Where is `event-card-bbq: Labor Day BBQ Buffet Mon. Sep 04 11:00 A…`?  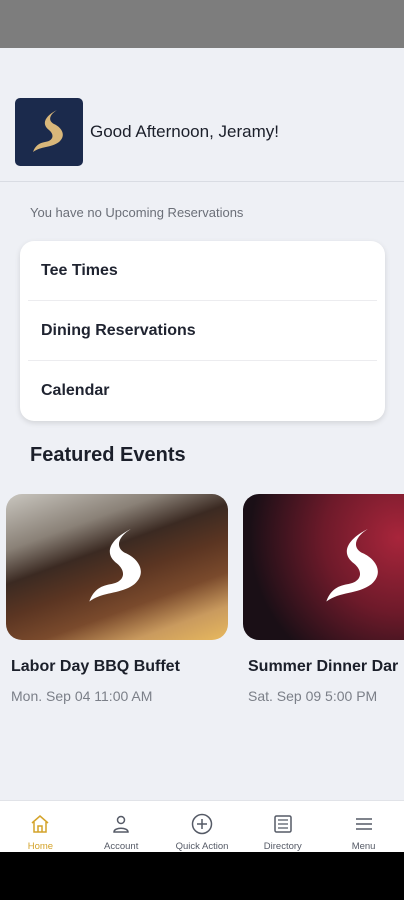 event-card-bbq: Labor Day BBQ Buffet Mon. Sep 04 11:00 A… is located at coordinates (117, 599).